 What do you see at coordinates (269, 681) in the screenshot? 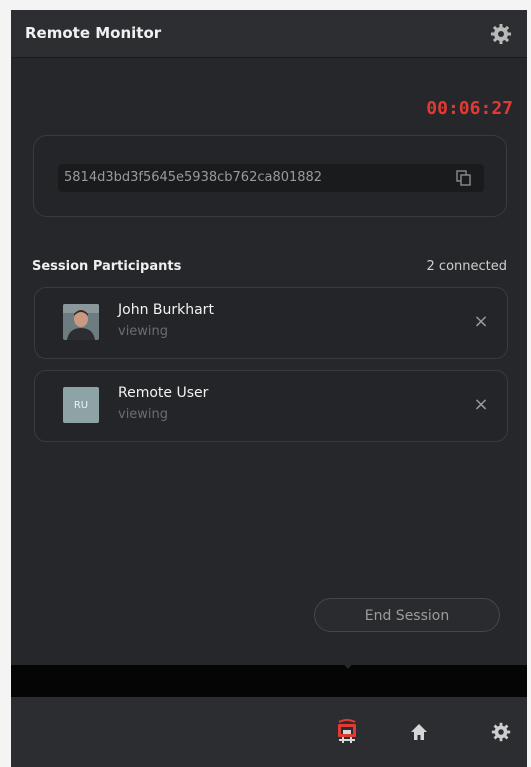
I see `divider-bar` at bounding box center [269, 681].